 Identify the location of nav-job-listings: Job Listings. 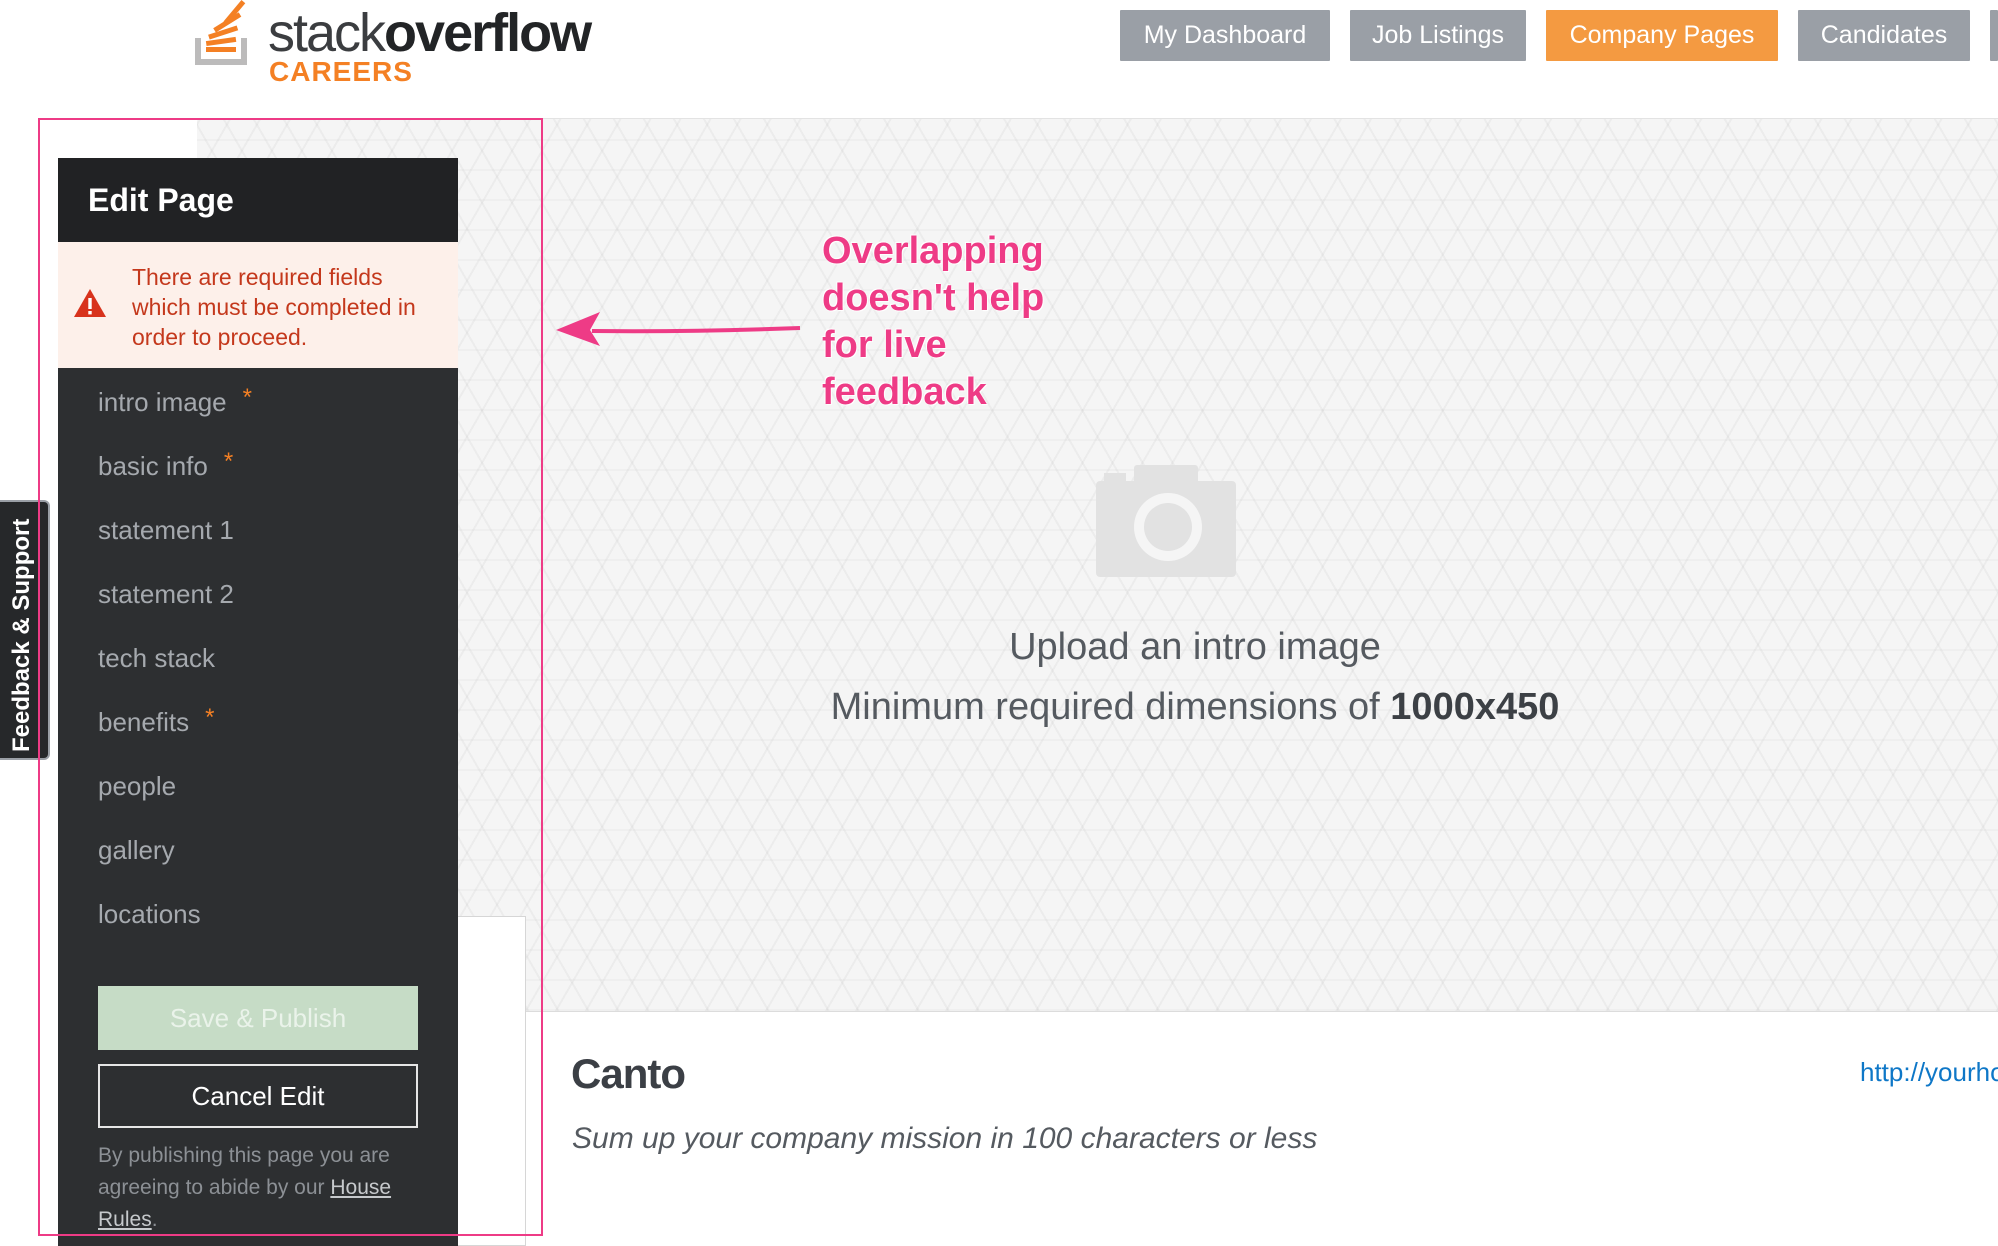
(1438, 35).